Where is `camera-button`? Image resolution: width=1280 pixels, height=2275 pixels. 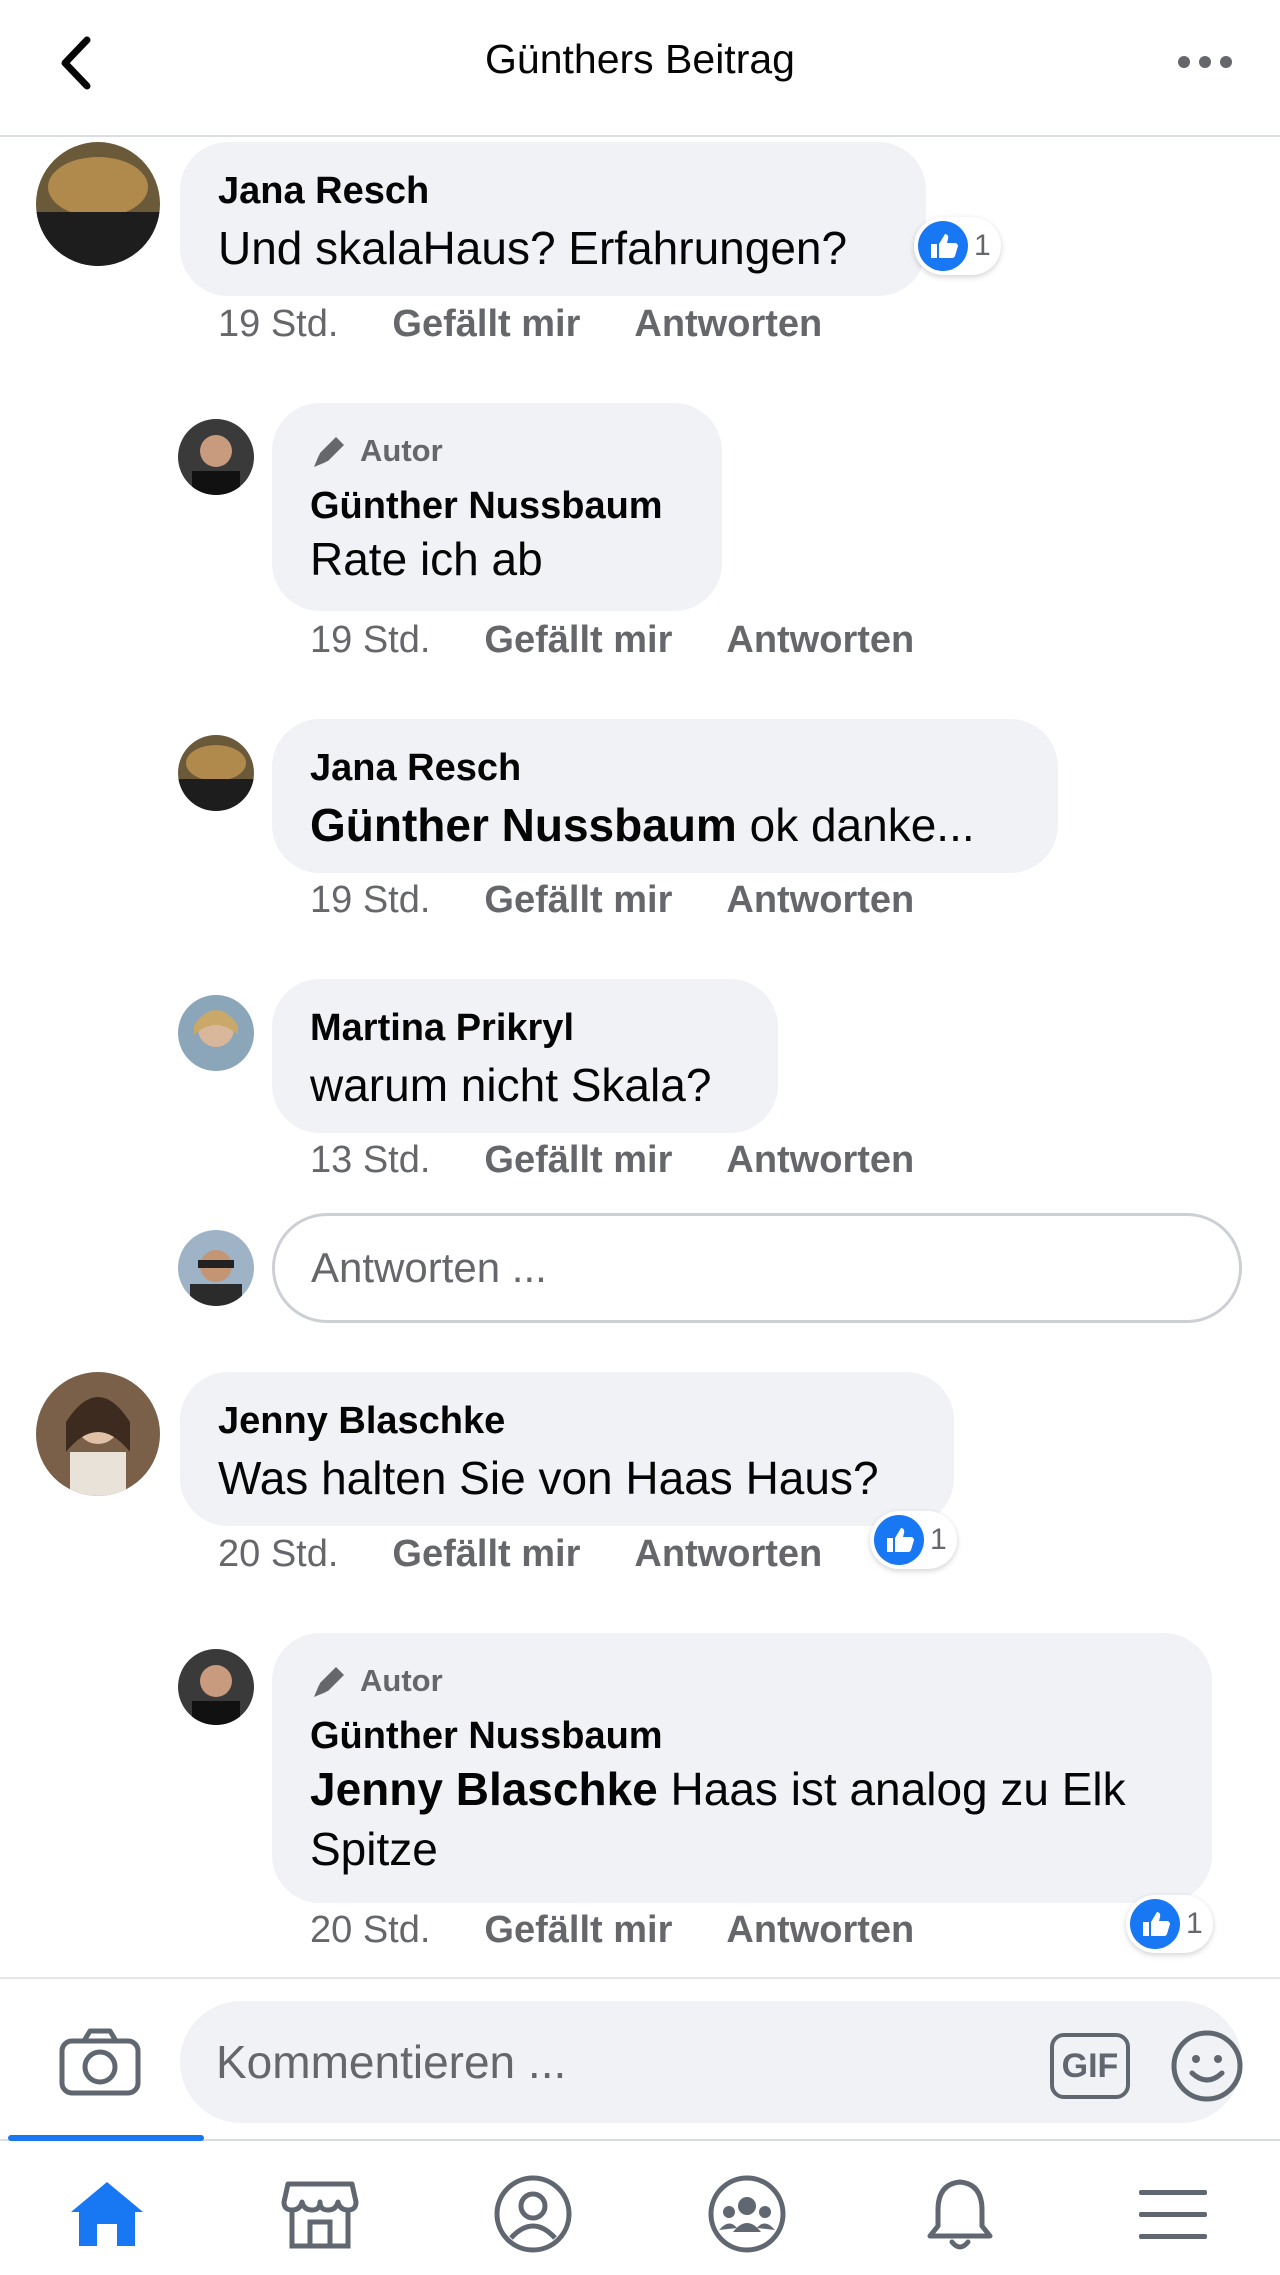
camera-button is located at coordinates (100, 2062).